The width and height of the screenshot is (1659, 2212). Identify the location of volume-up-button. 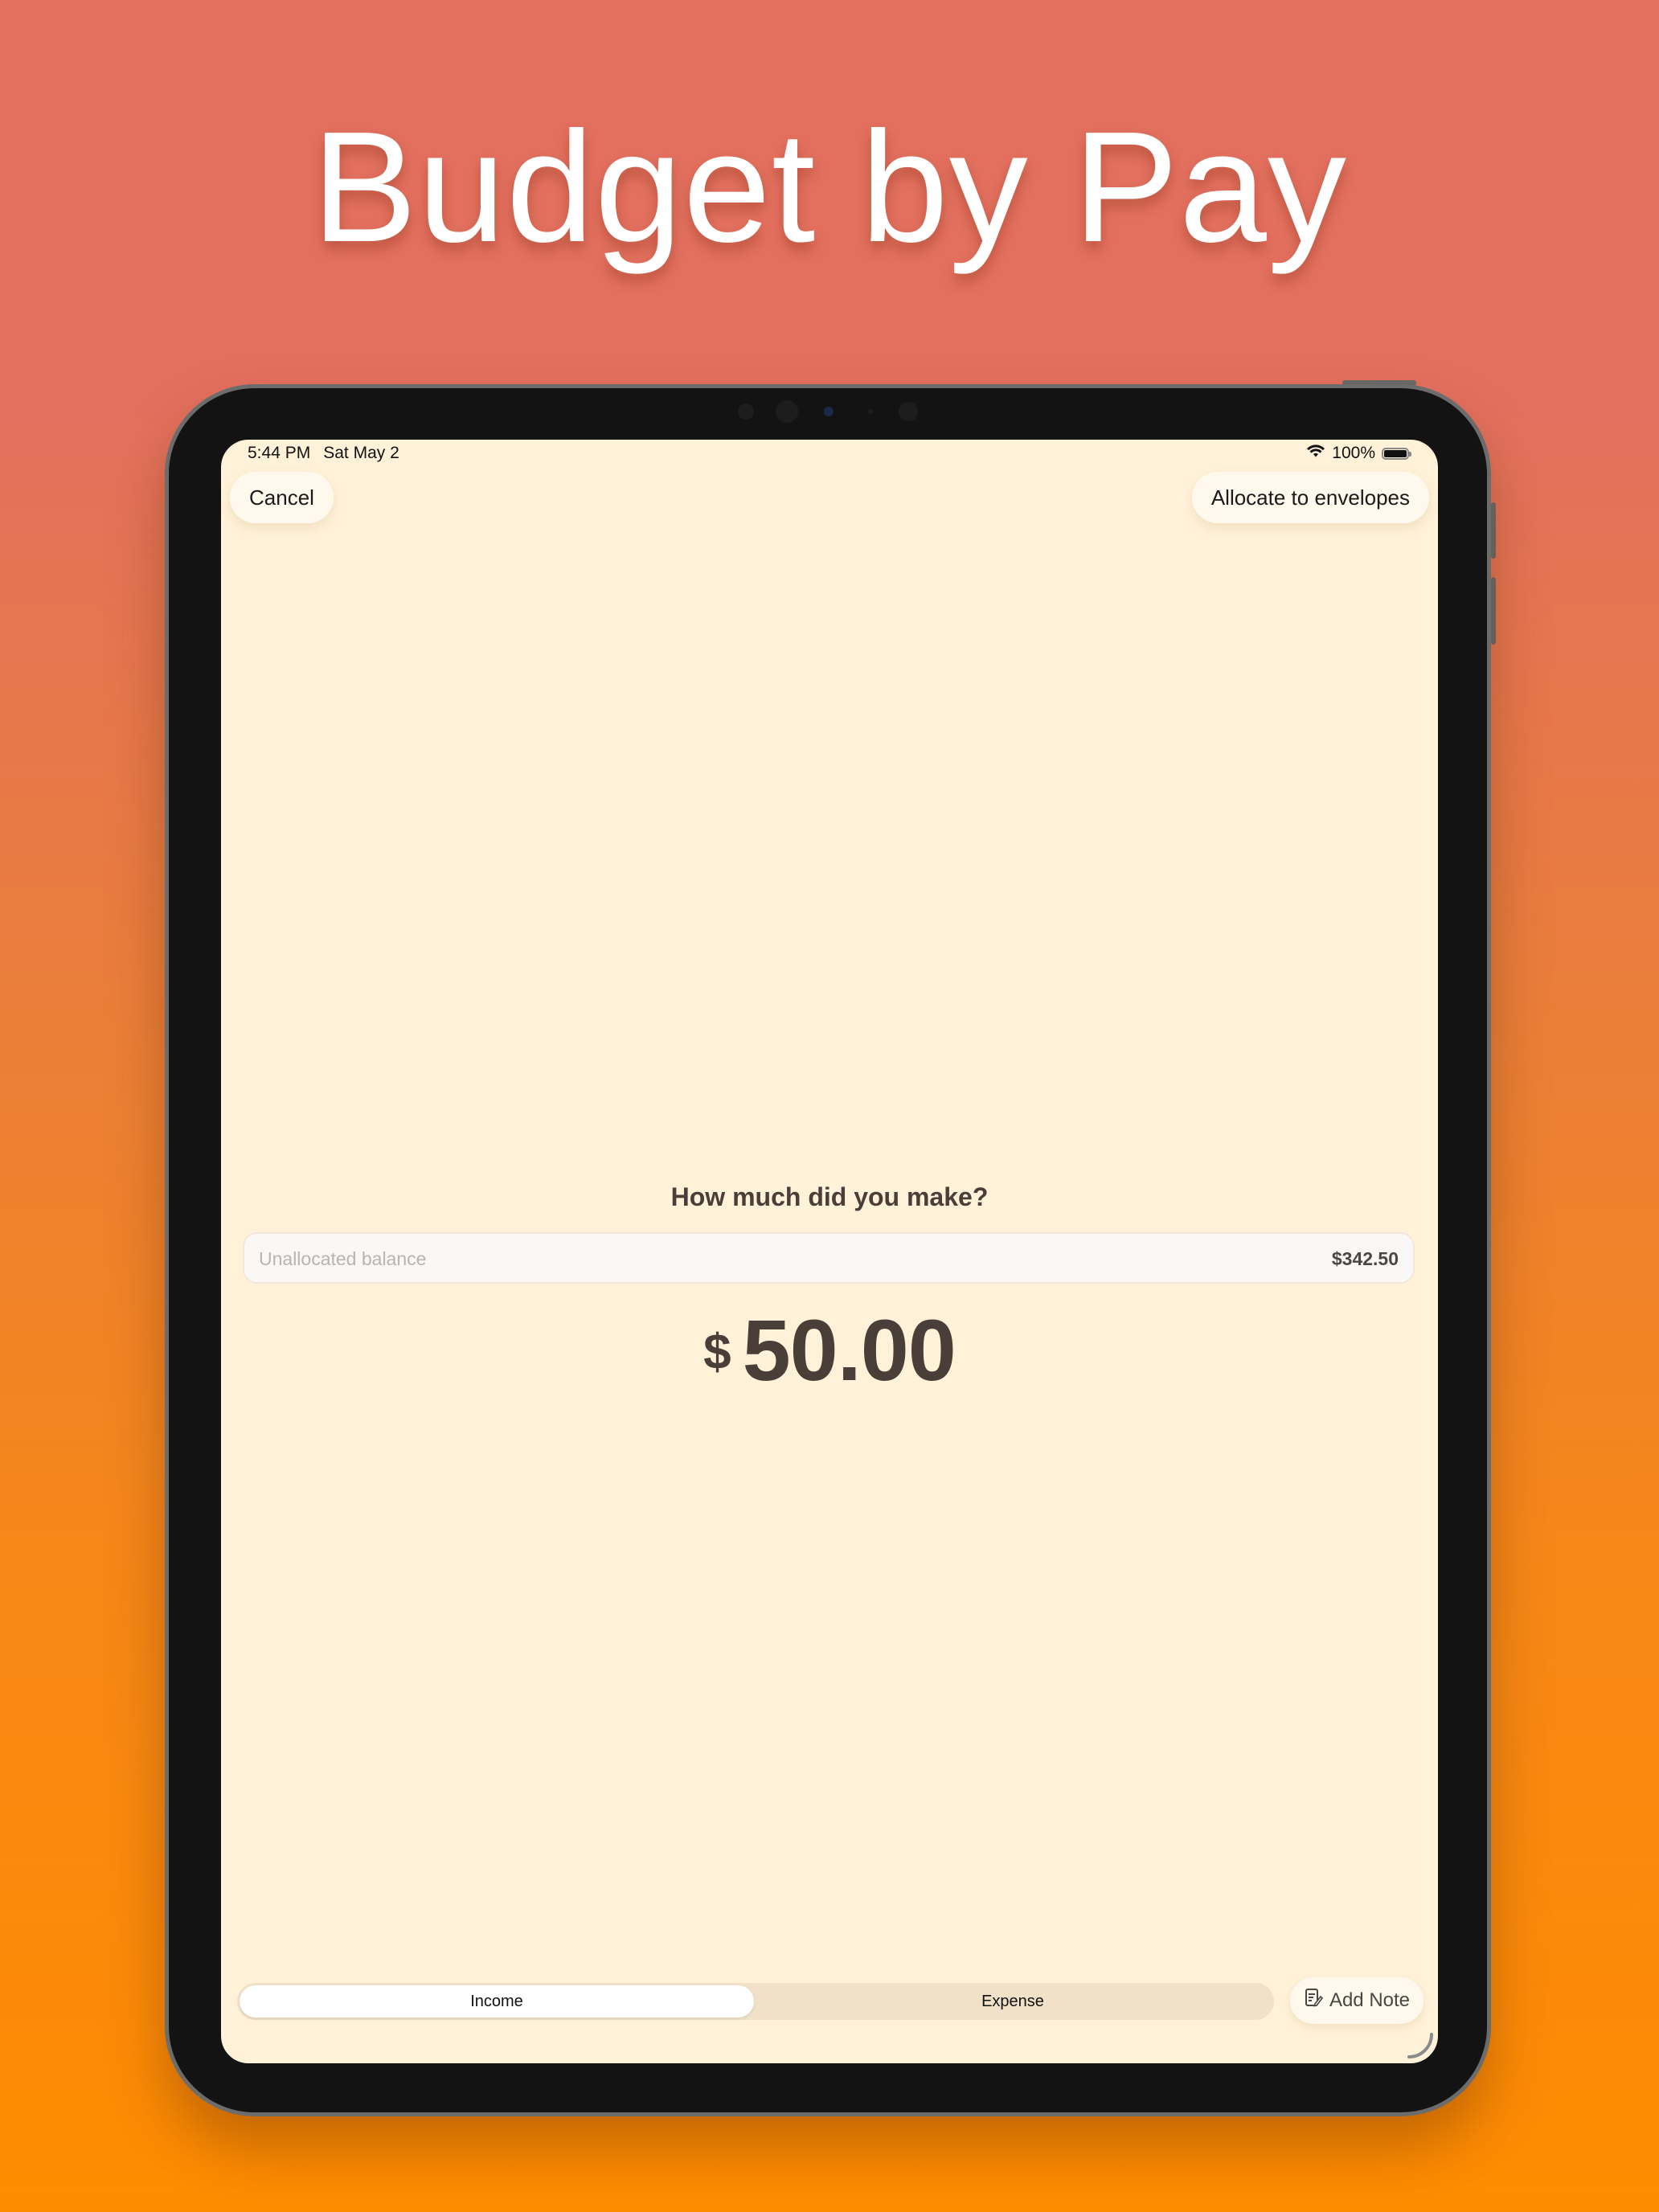
(1493, 530).